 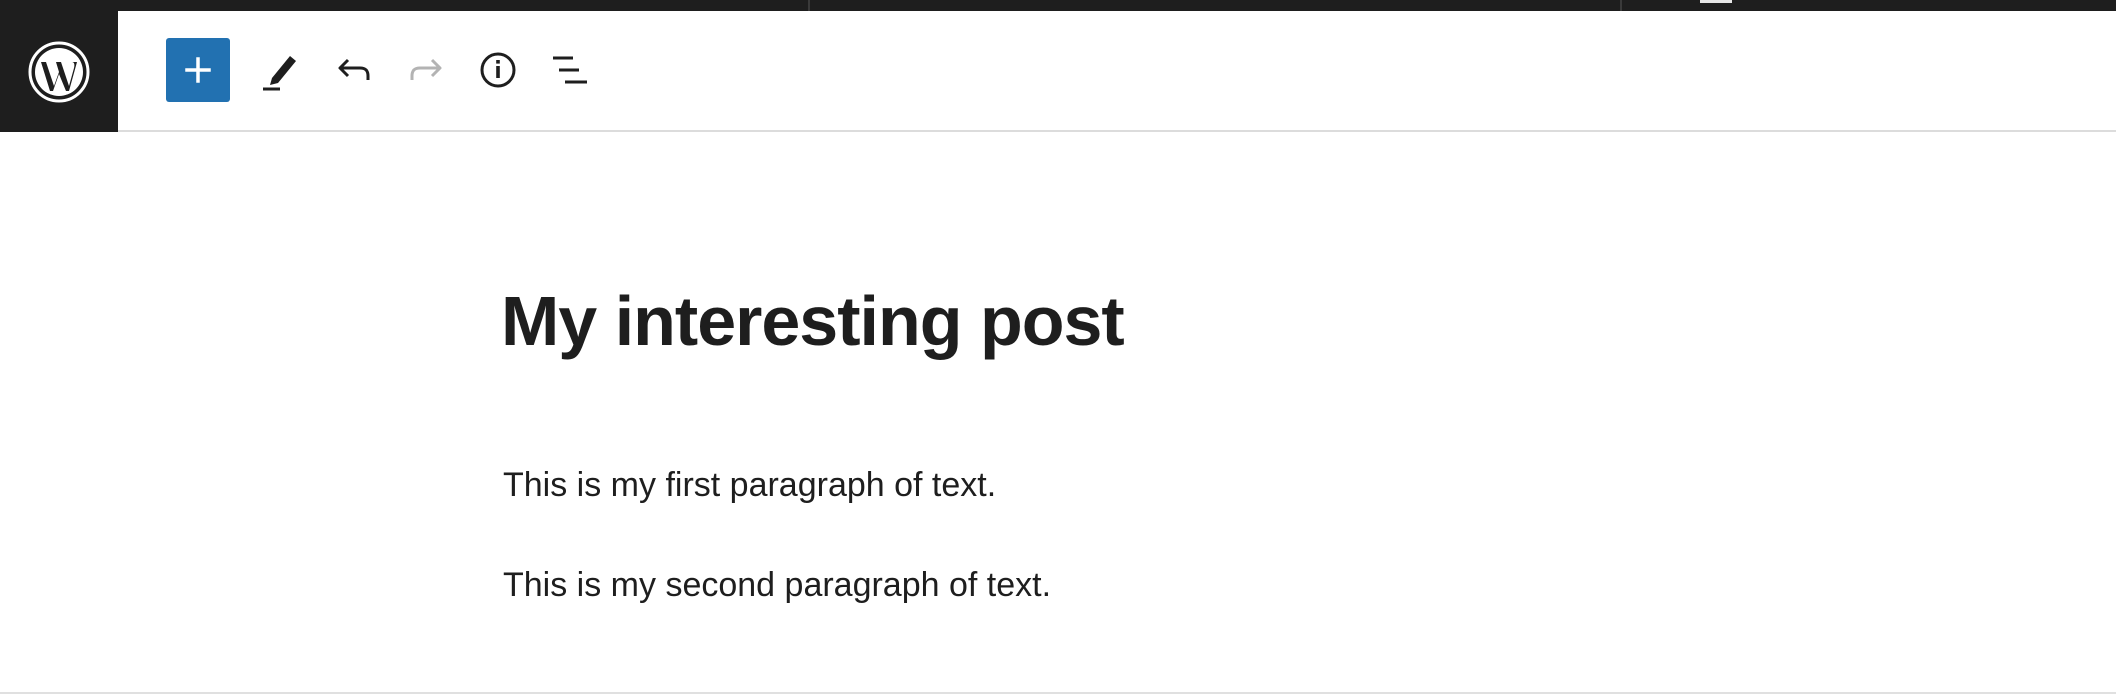 I want to click on info-icon, so click(x=498, y=70).